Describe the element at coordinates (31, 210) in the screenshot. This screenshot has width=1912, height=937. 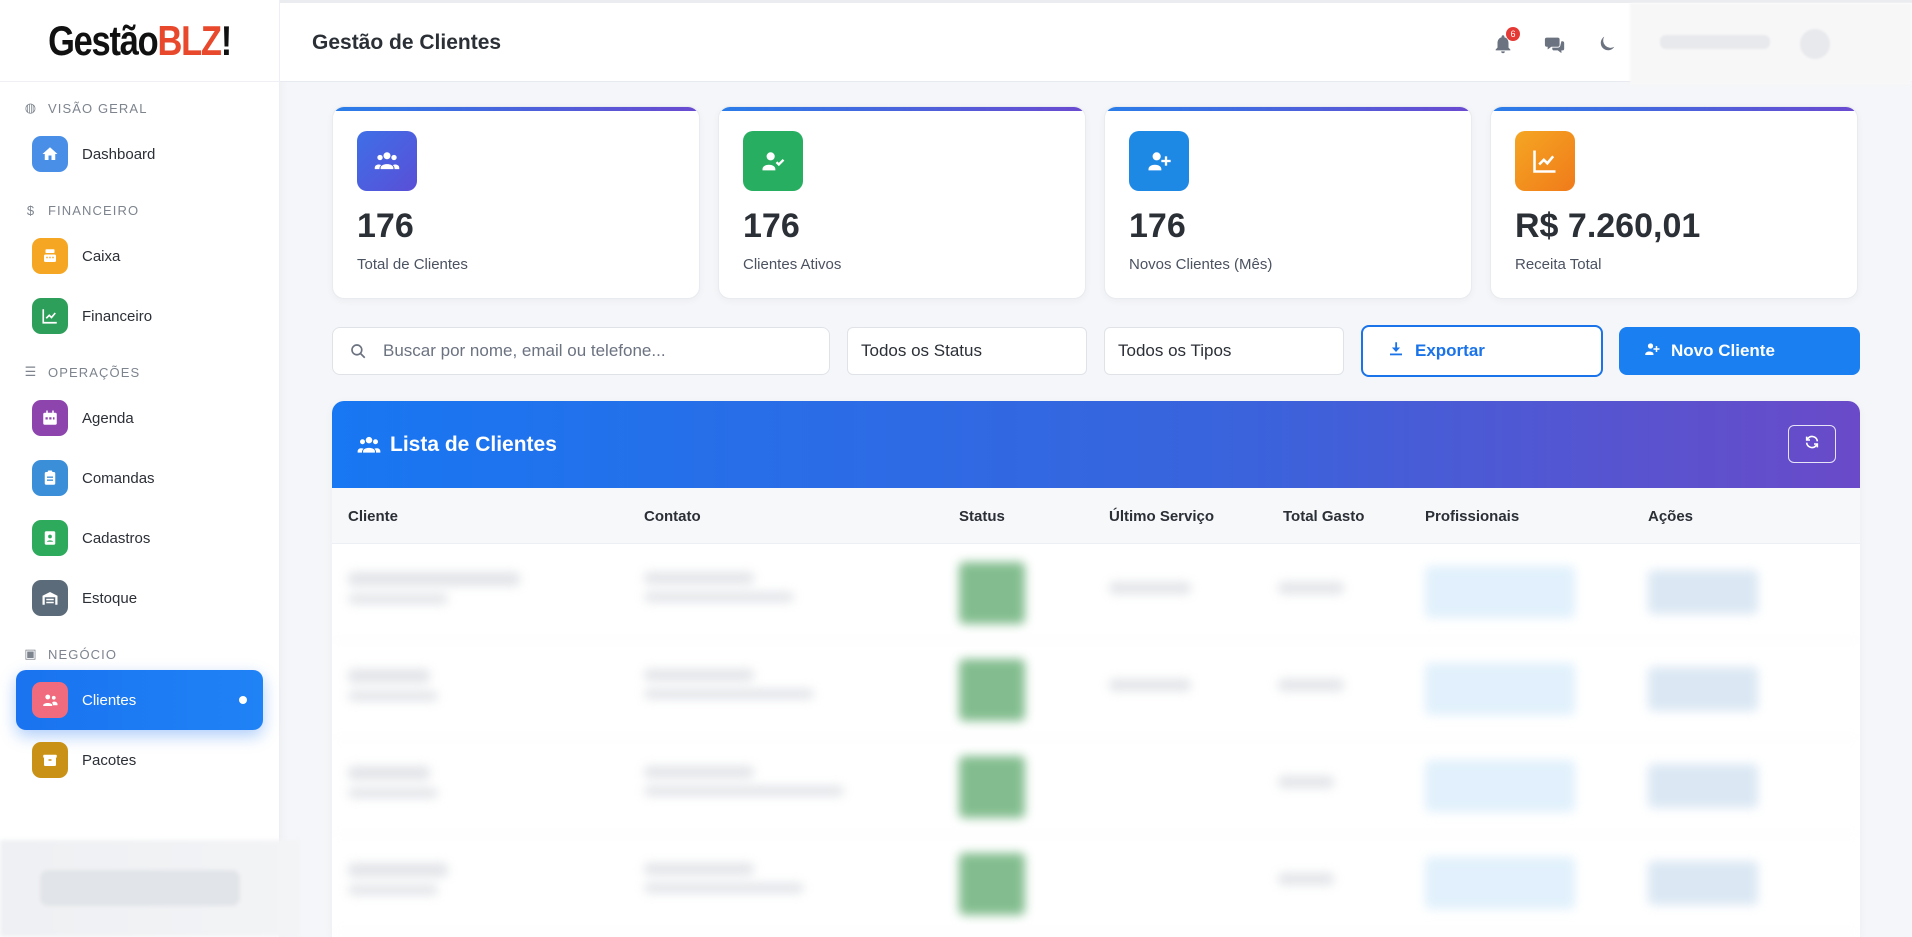
I see `dollar-icon: $` at that location.